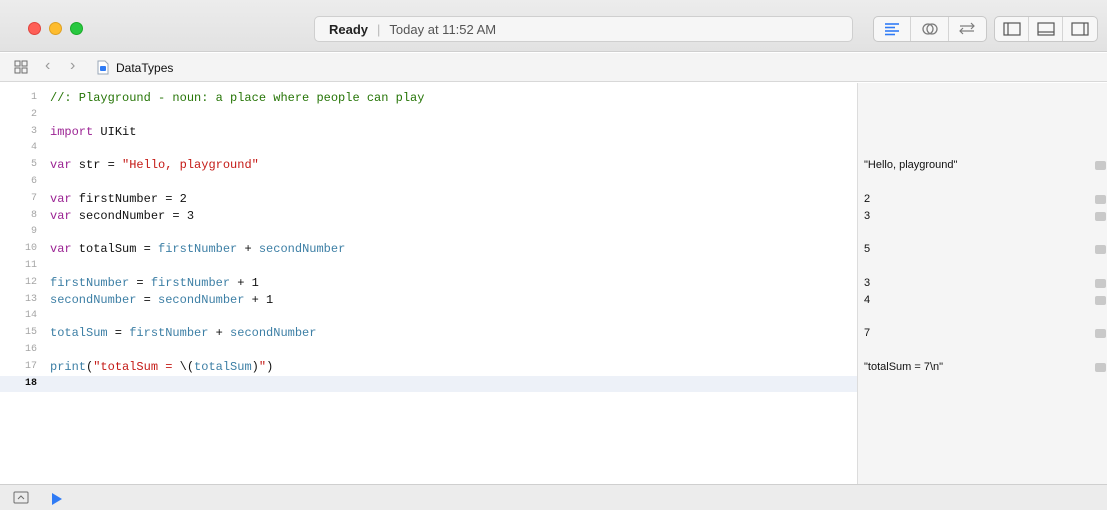  Describe the element at coordinates (428, 266) in the screenshot. I see `code-line: 11` at that location.